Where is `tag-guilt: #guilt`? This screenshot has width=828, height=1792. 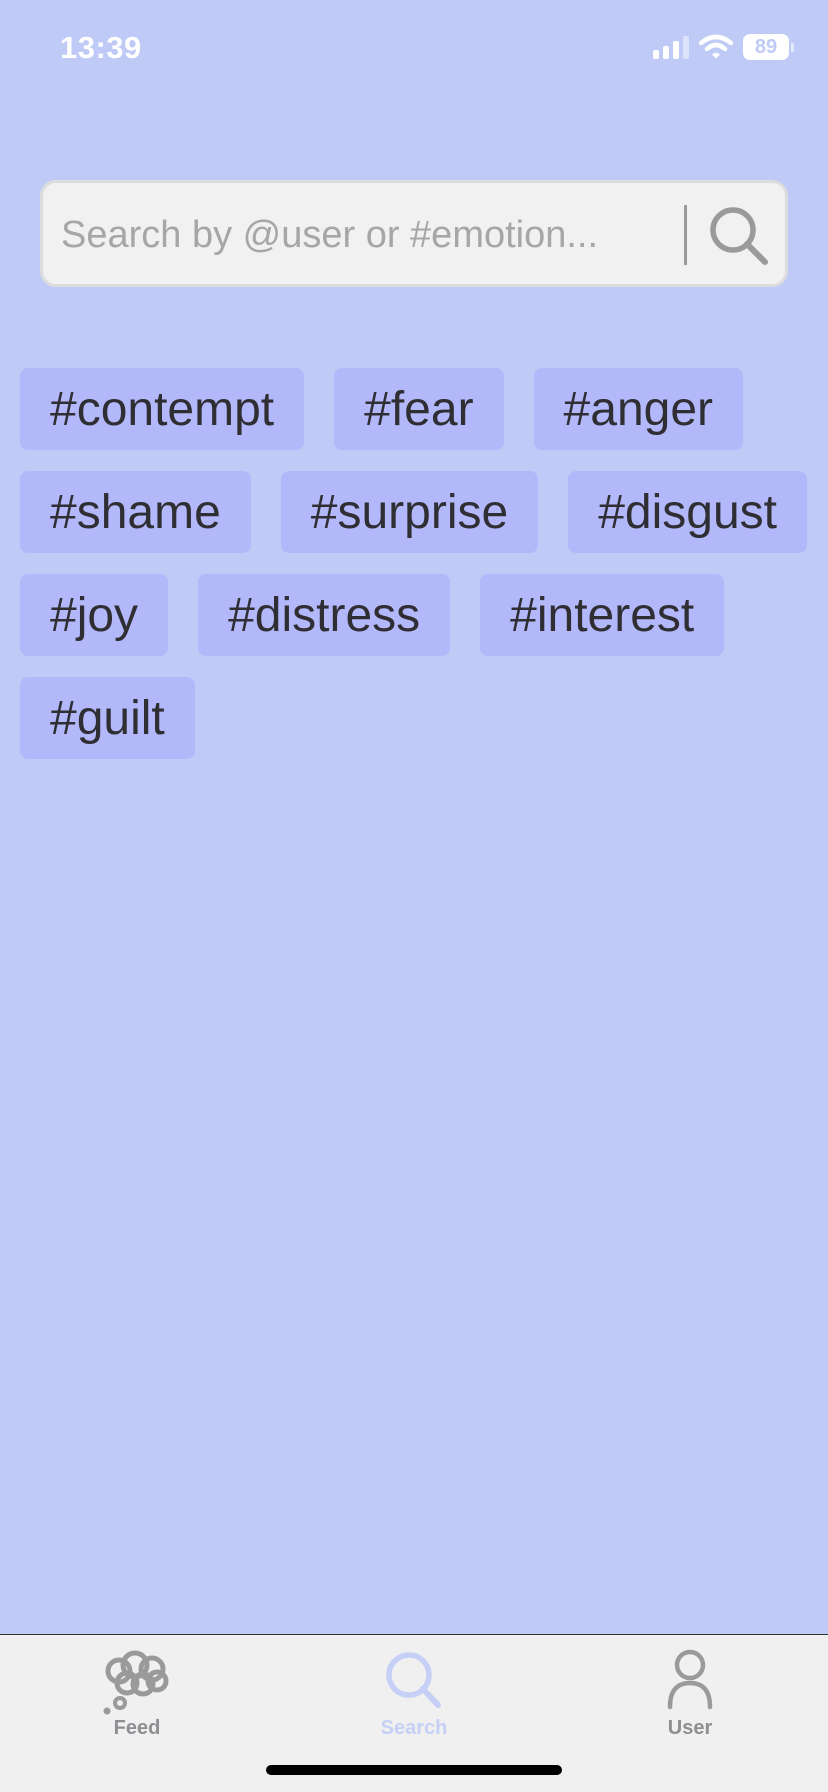
tag-guilt: #guilt is located at coordinates (107, 718).